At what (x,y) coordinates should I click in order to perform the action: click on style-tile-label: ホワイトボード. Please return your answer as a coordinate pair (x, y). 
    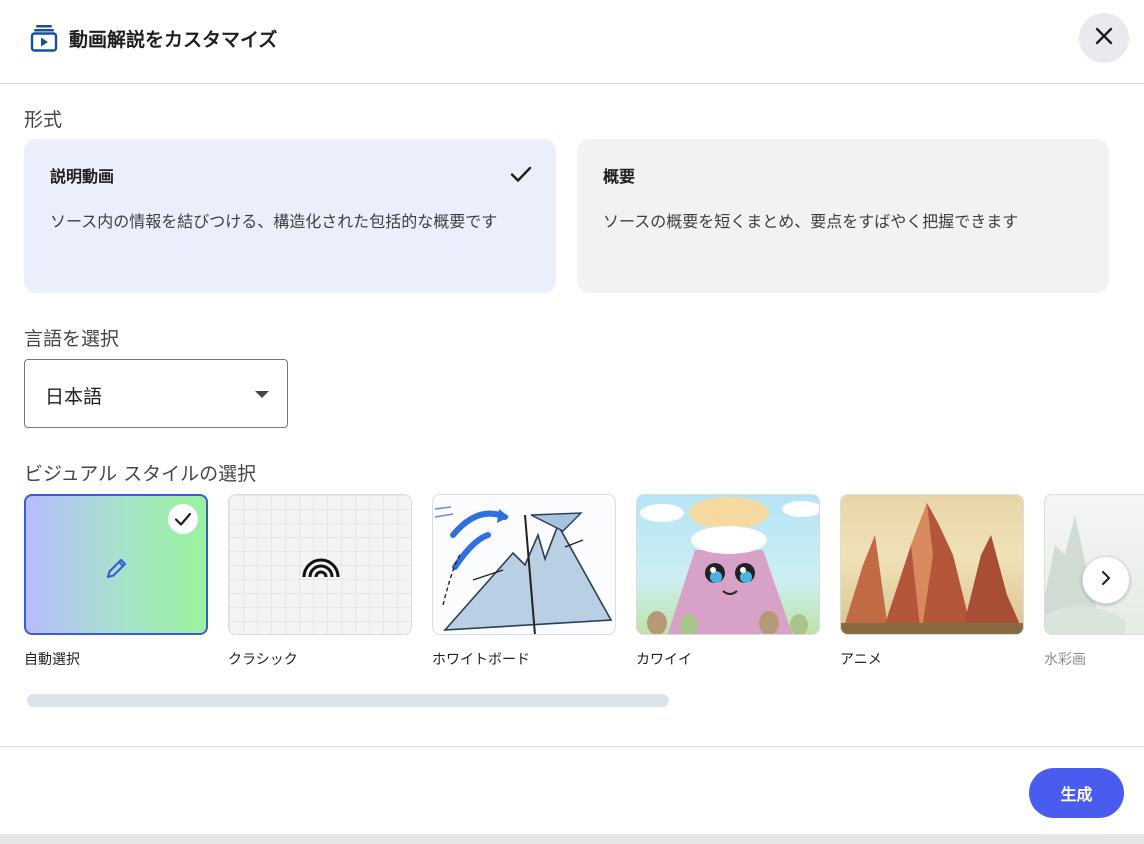
    Looking at the image, I should click on (481, 660).